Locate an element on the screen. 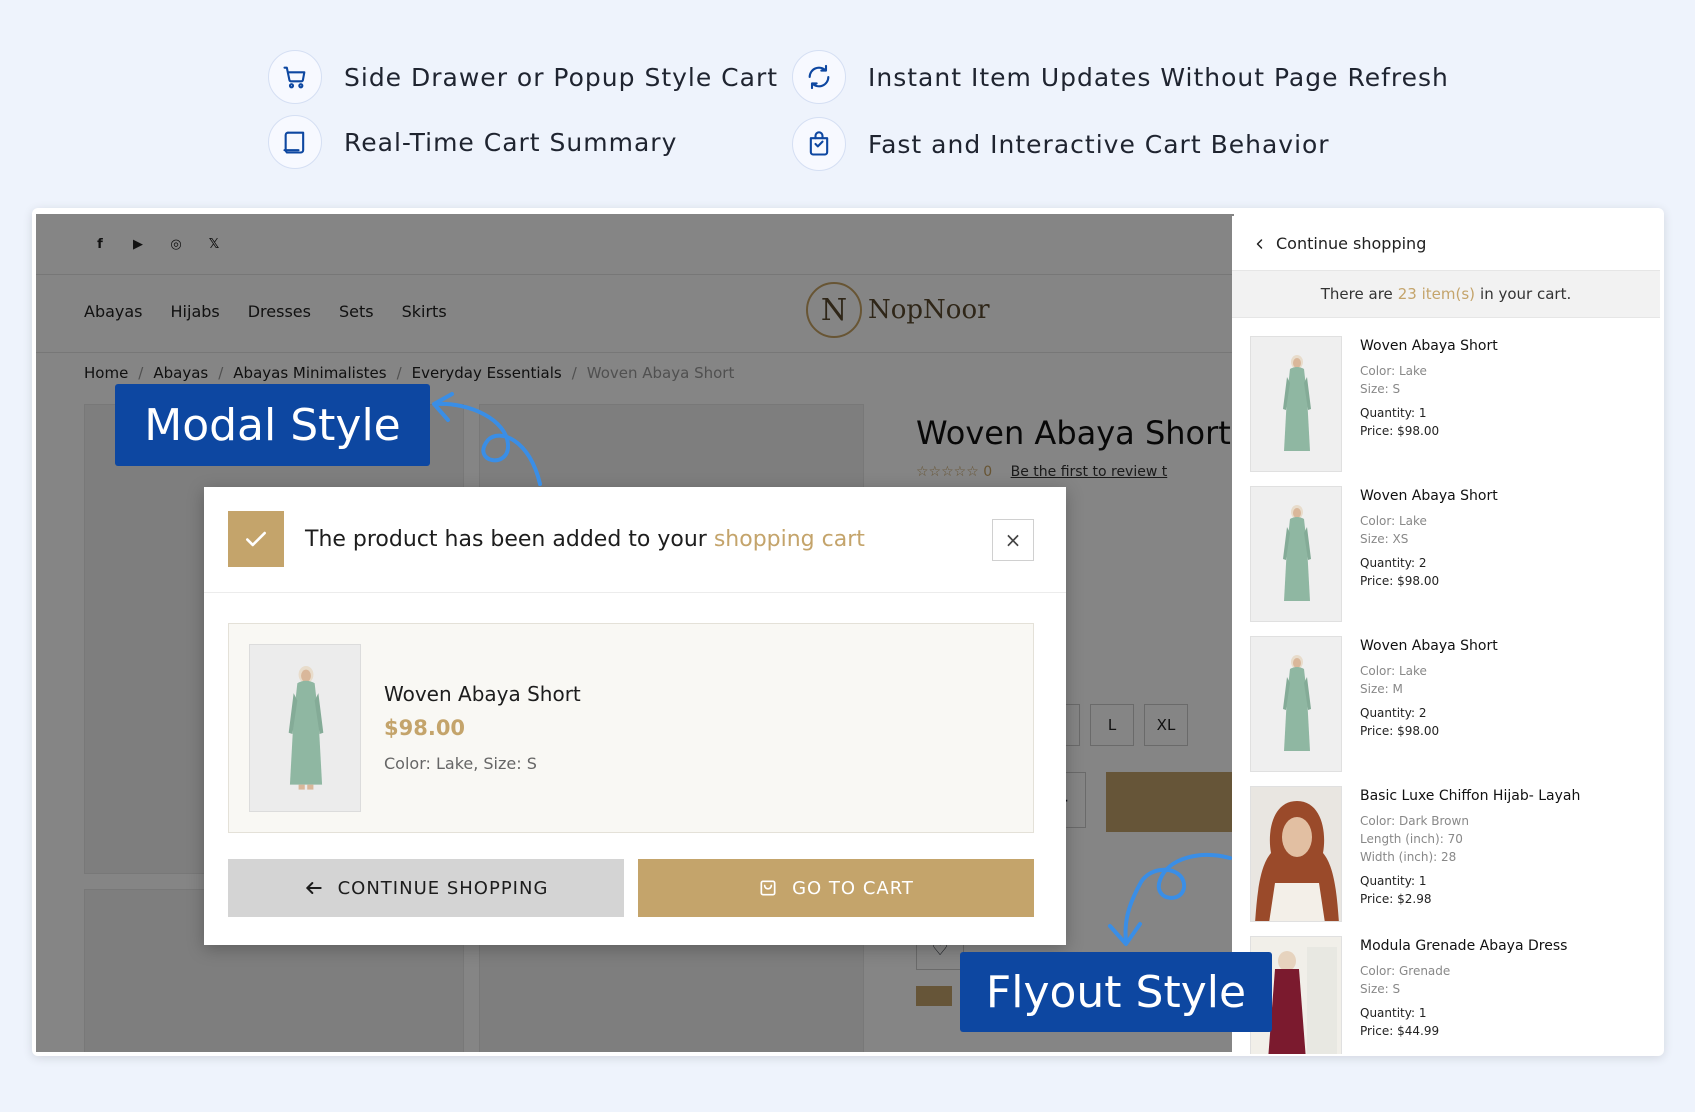  product-attributes: Color: Lake, Size: S is located at coordinates (460, 763).